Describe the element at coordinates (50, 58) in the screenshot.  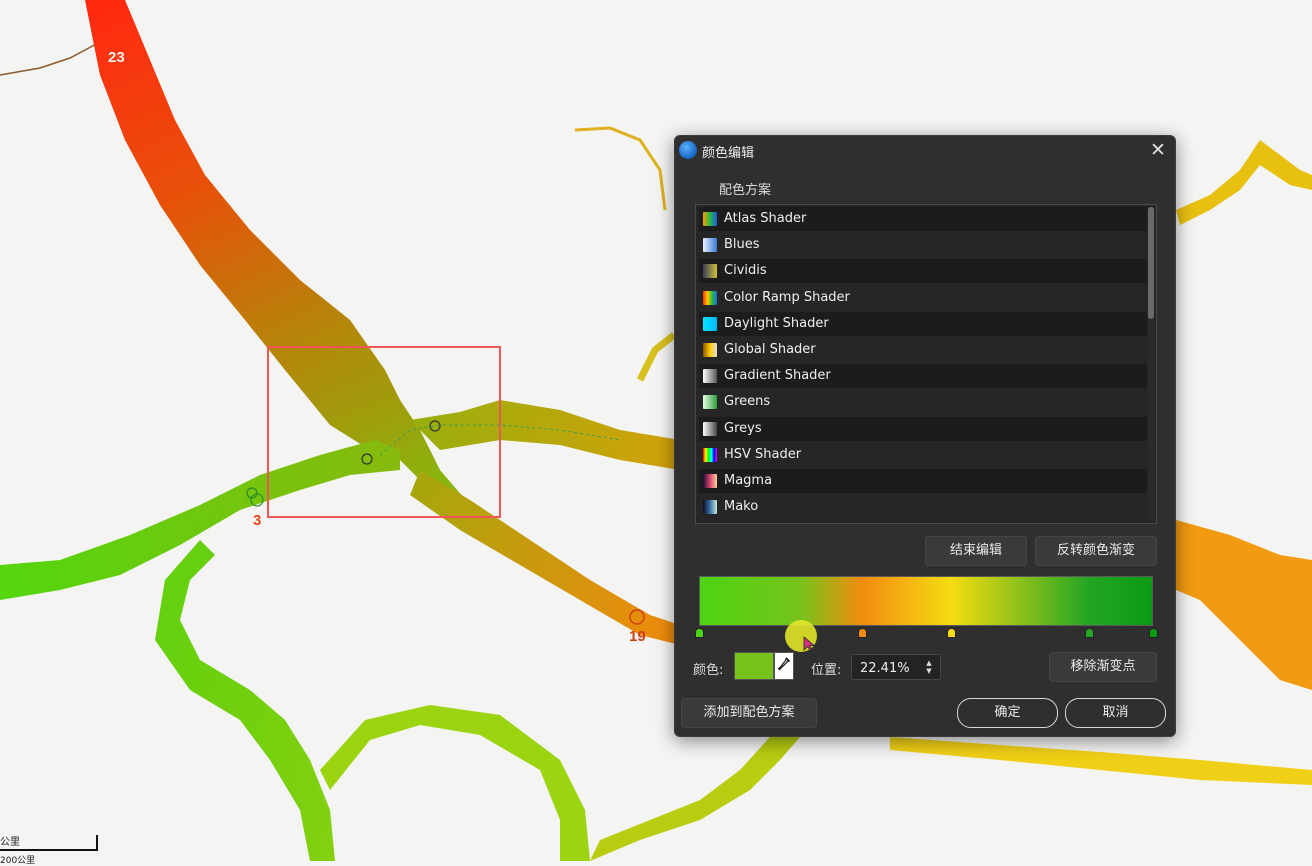
I see `tributary-north` at that location.